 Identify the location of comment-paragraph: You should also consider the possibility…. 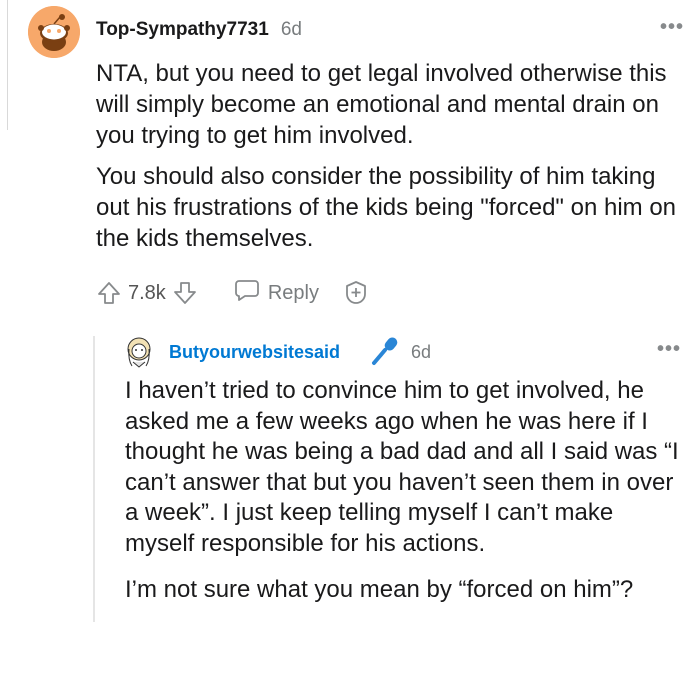
(386, 207).